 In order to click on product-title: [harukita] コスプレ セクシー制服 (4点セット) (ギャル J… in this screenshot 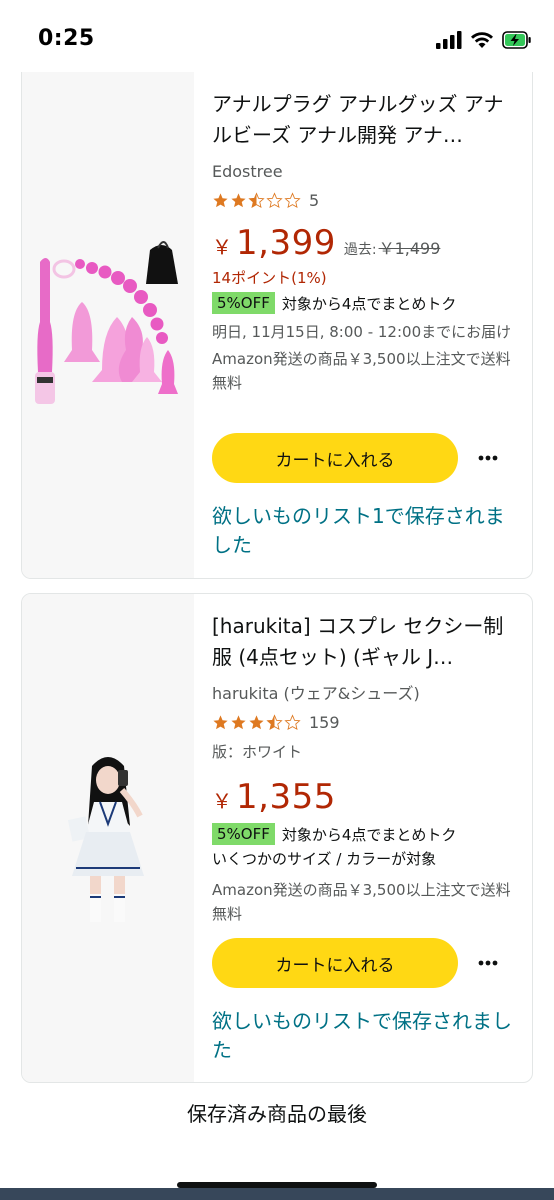, I will do `click(365, 642)`.